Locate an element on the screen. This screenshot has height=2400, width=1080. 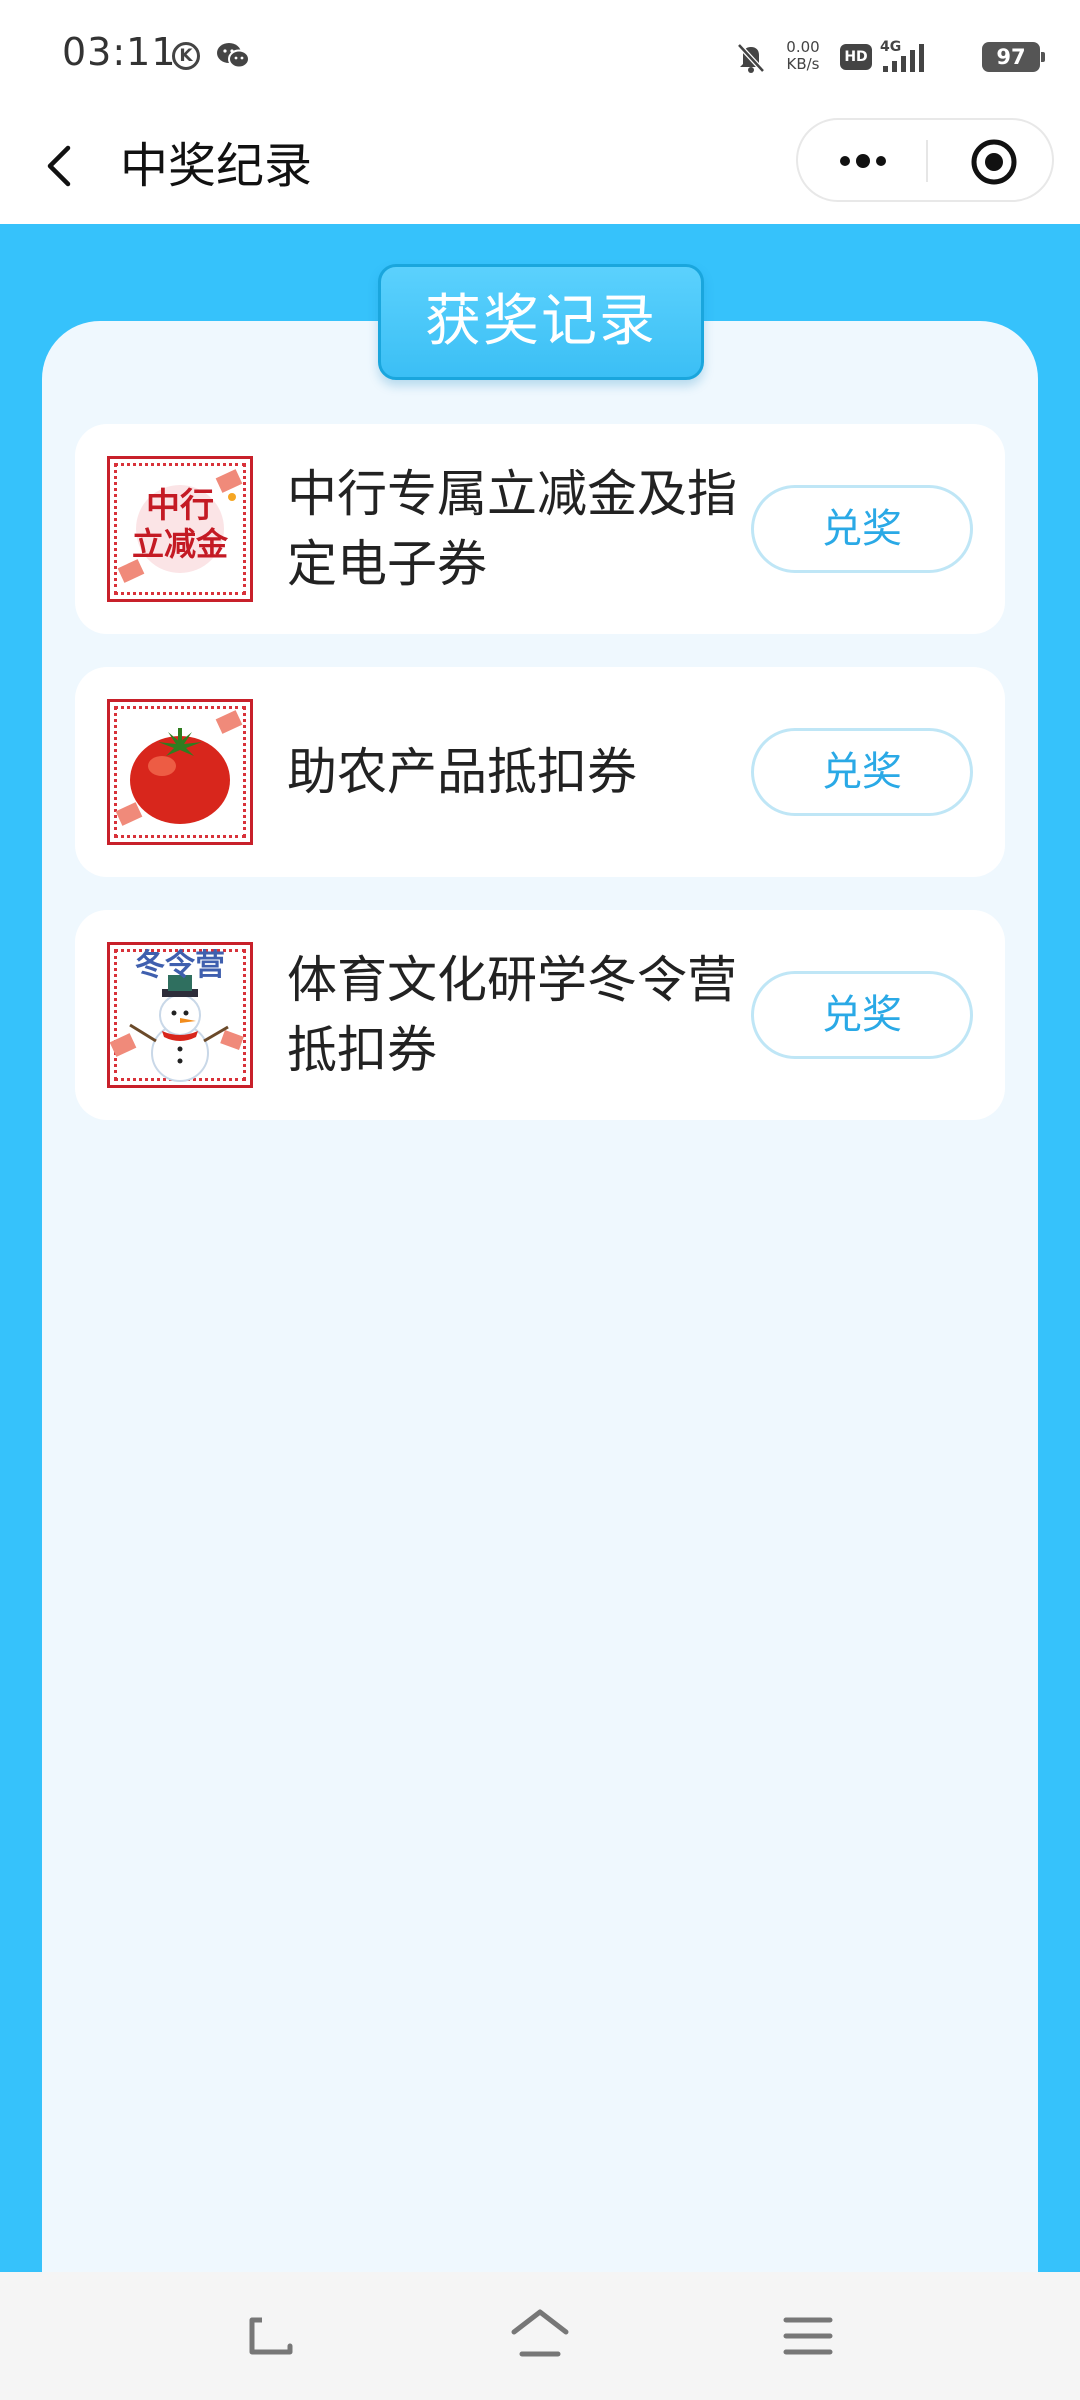
prize-card: 助农产品抵扣券 兑奖 is located at coordinates (540, 772).